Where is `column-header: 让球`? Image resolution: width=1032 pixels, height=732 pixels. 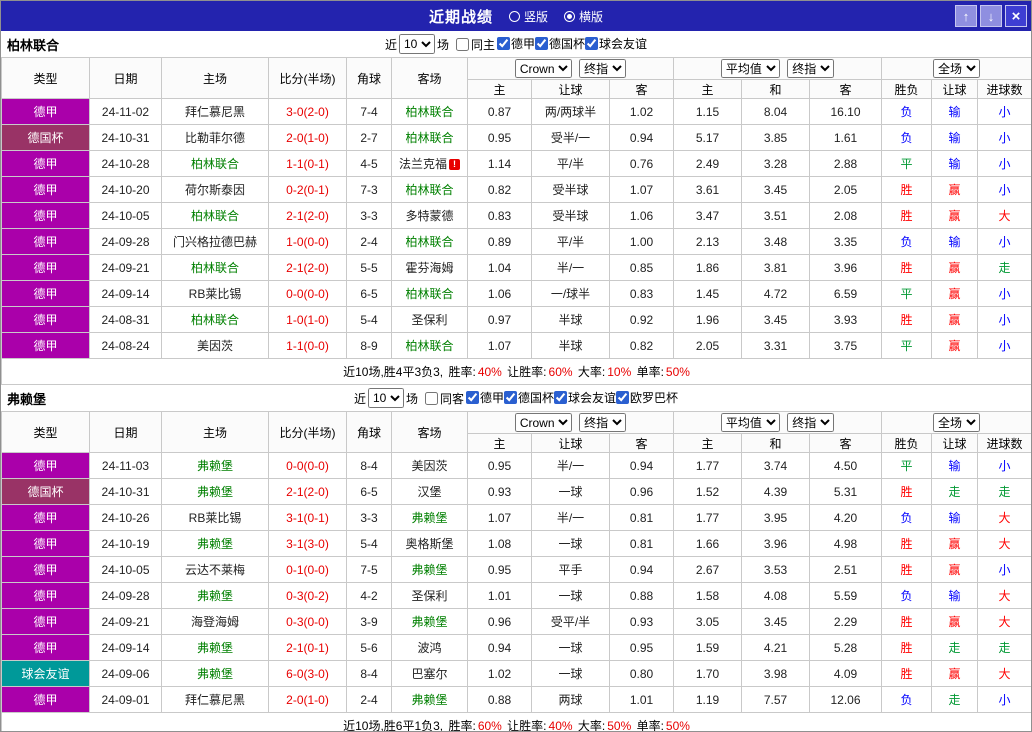 column-header: 让球 is located at coordinates (955, 89).